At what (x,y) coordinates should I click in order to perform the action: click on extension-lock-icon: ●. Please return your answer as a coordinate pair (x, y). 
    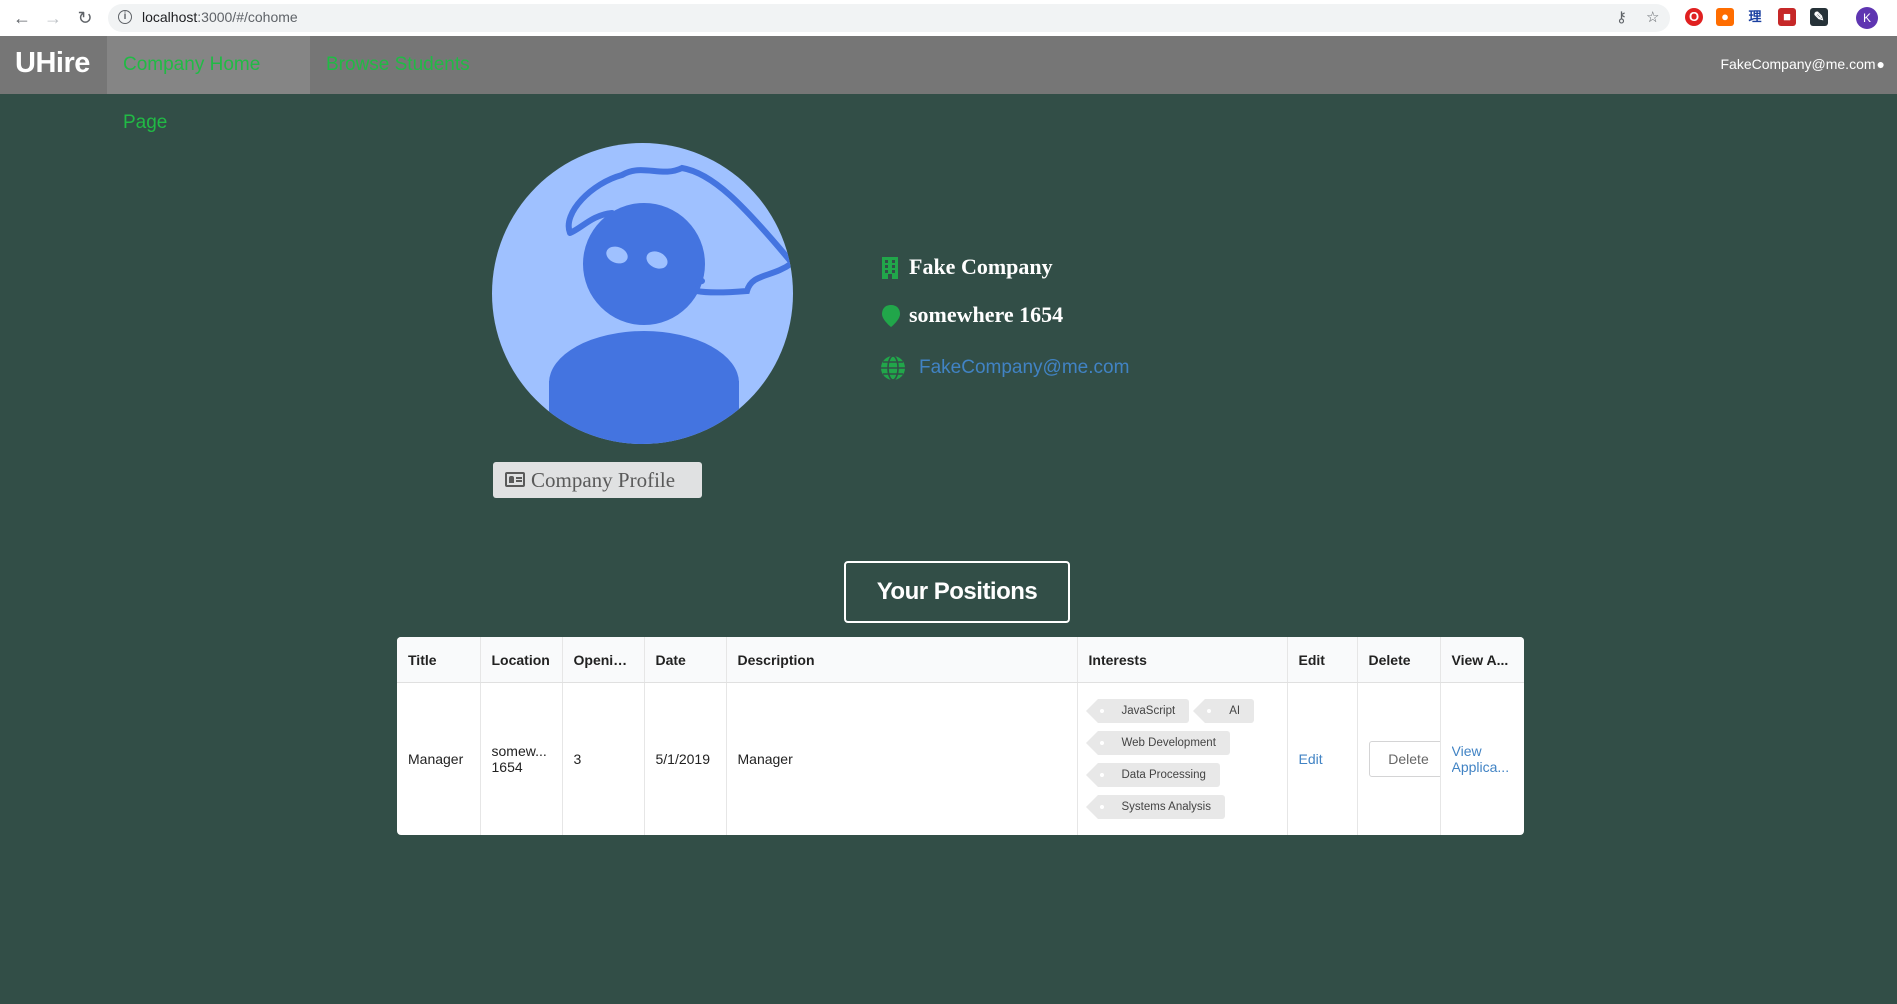
    Looking at the image, I should click on (1725, 17).